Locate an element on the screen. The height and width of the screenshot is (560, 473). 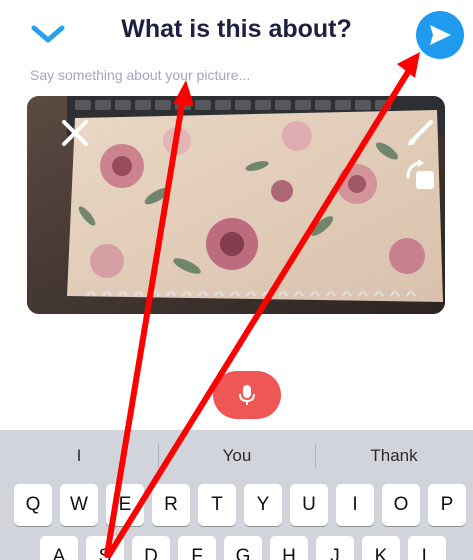
key: K is located at coordinates (381, 548).